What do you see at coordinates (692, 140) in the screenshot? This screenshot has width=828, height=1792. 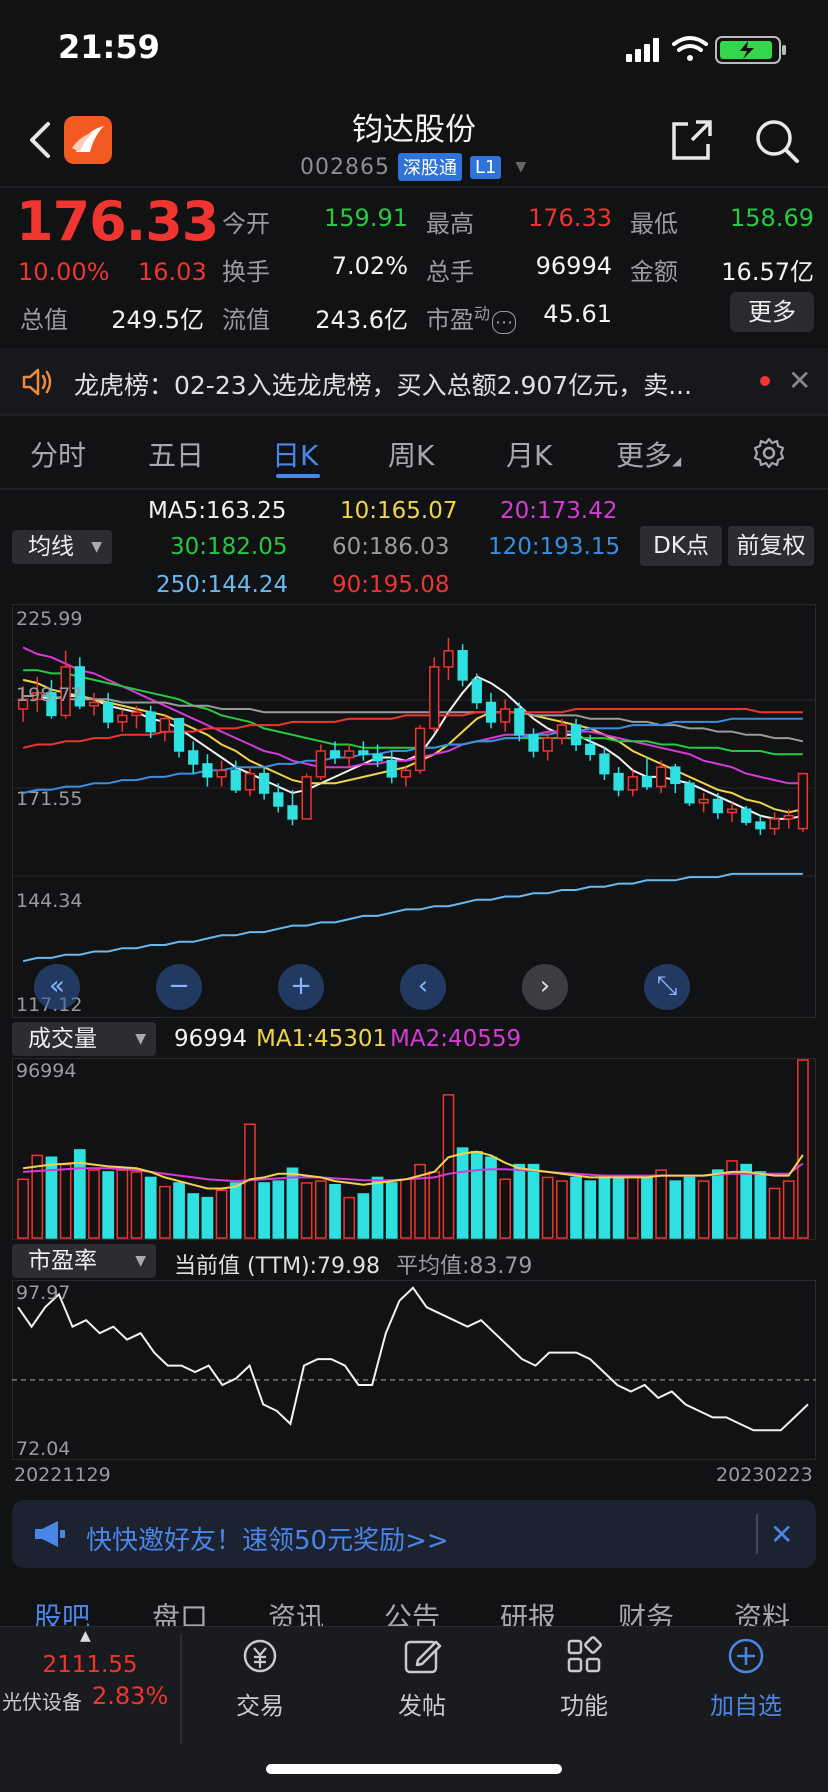 I see `share-button` at bounding box center [692, 140].